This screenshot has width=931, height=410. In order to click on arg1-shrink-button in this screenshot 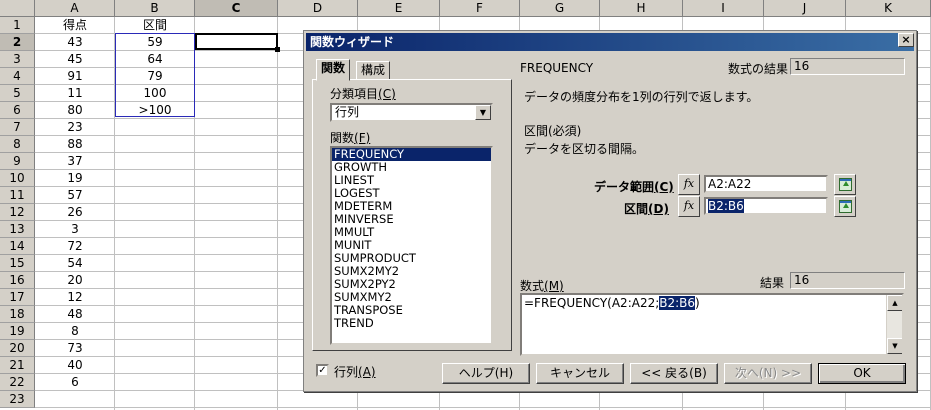, I will do `click(845, 184)`.